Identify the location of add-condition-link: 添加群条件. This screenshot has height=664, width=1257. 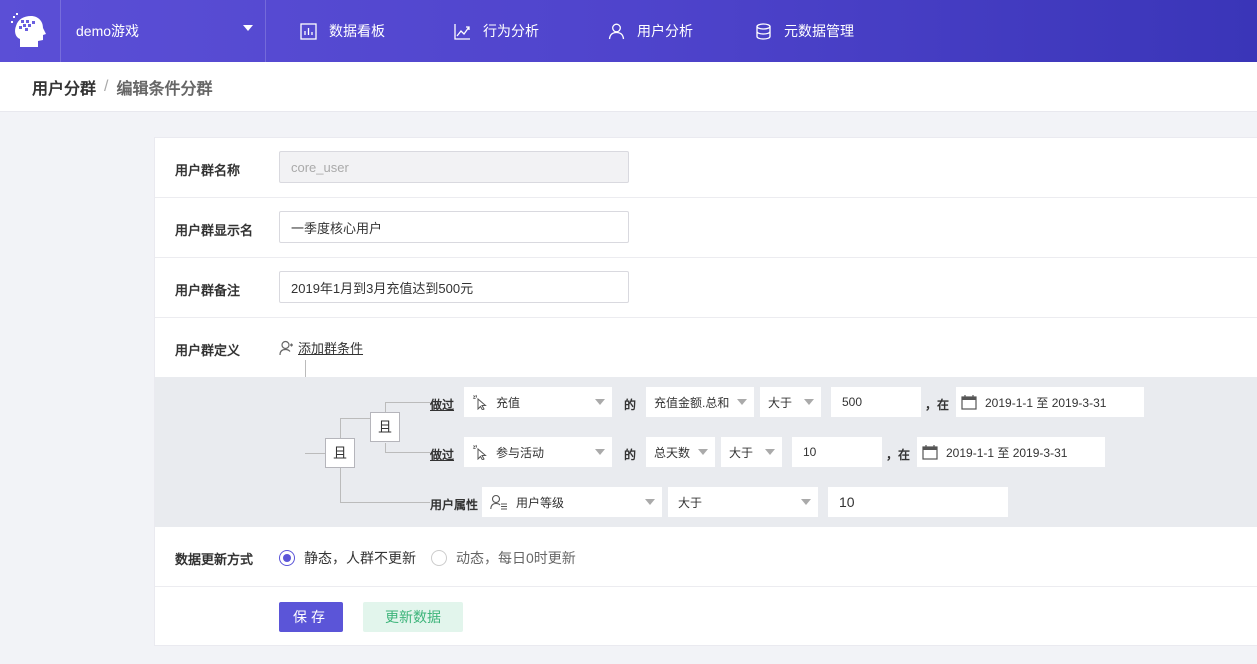
(321, 347).